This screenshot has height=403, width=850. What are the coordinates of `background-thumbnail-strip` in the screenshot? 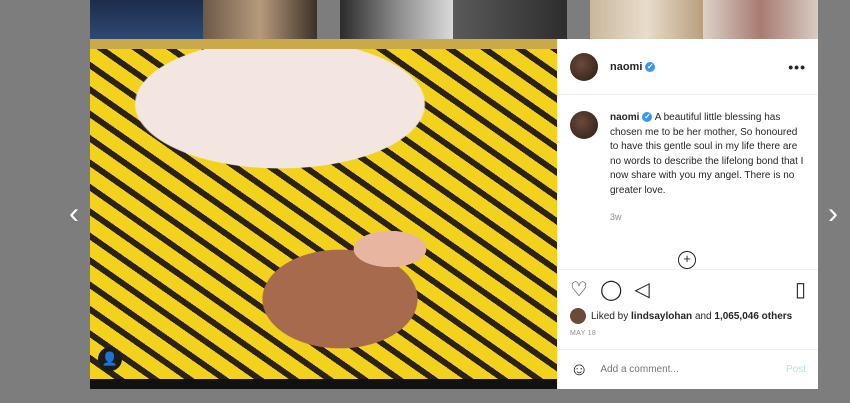 It's located at (425, 20).